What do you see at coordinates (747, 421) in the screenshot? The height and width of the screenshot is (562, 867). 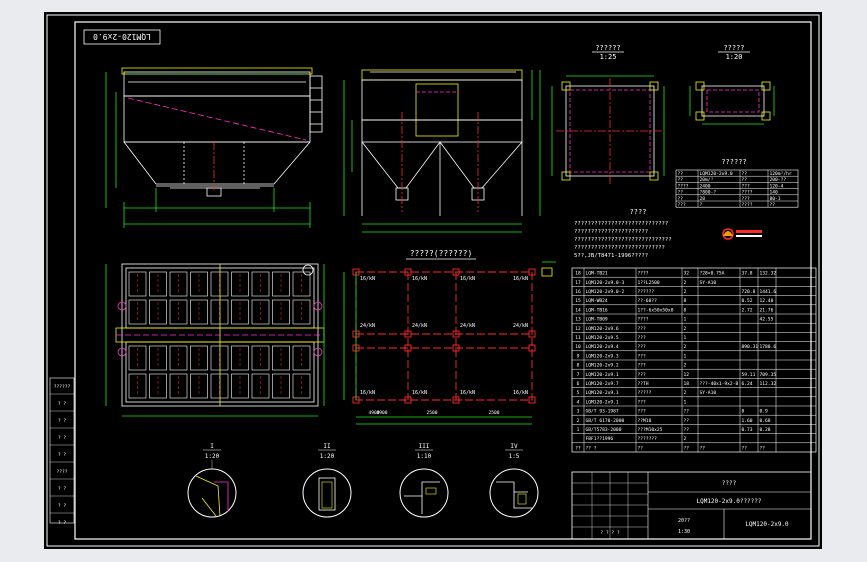 I see `bom-cell: 1.60` at bounding box center [747, 421].